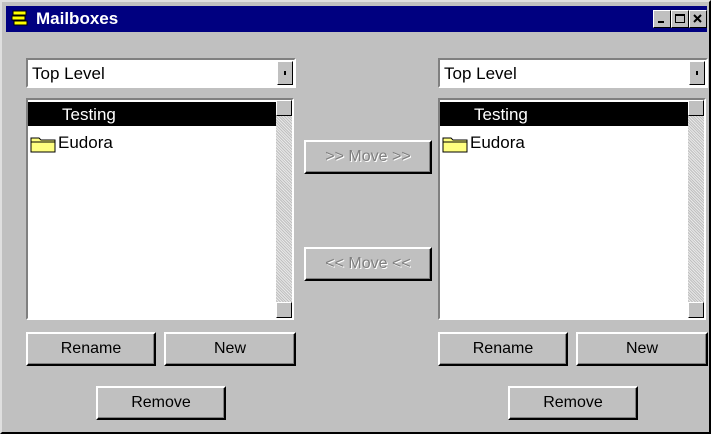  I want to click on mailboxes-icon, so click(19, 18).